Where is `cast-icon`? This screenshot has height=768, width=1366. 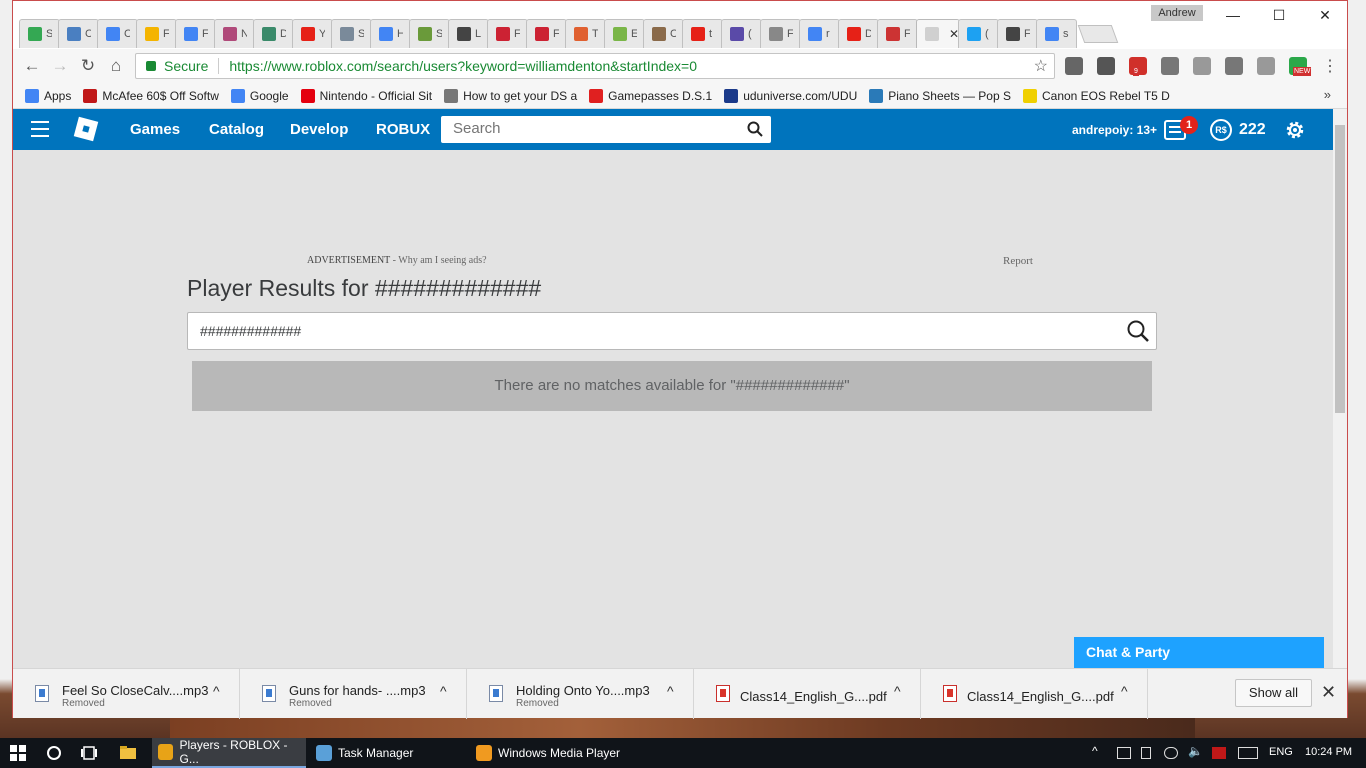
cast-icon is located at coordinates (1074, 66).